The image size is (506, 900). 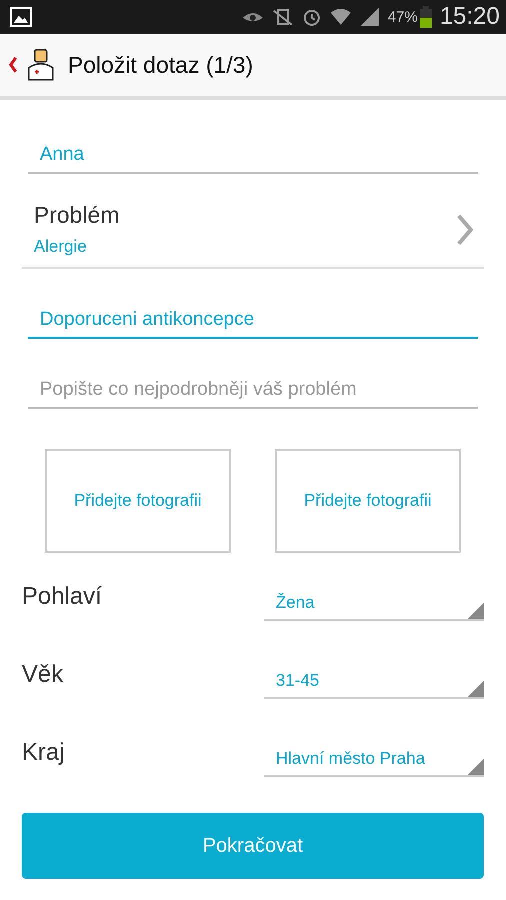 What do you see at coordinates (253, 846) in the screenshot?
I see `continue-button: Pokračovat` at bounding box center [253, 846].